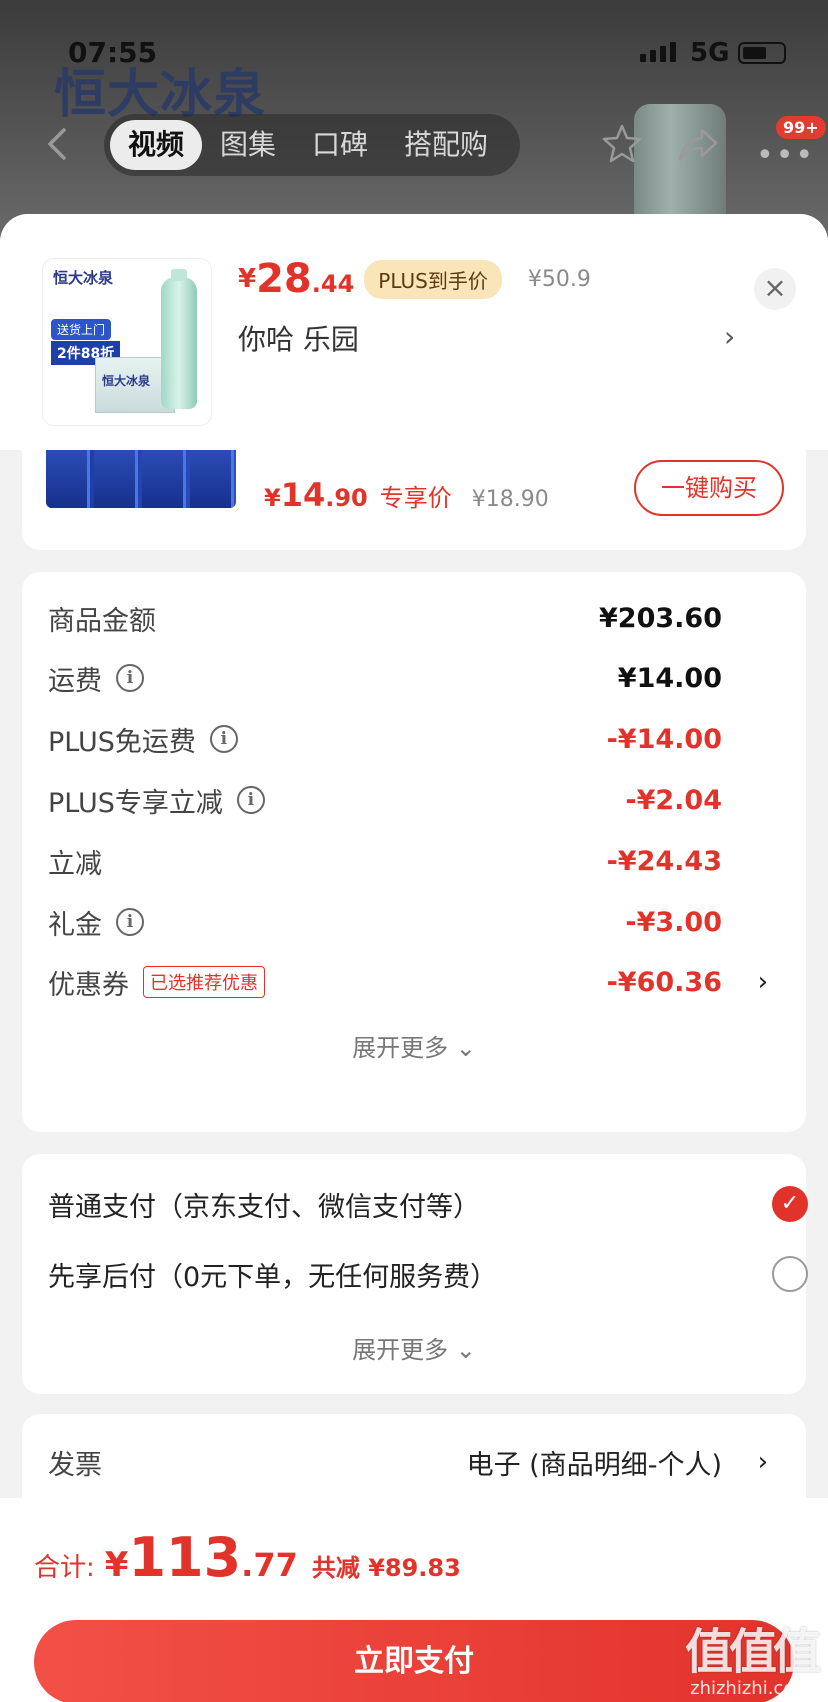 Image resolution: width=828 pixels, height=1702 pixels. I want to click on bundle-price-decimal: .90, so click(346, 498).